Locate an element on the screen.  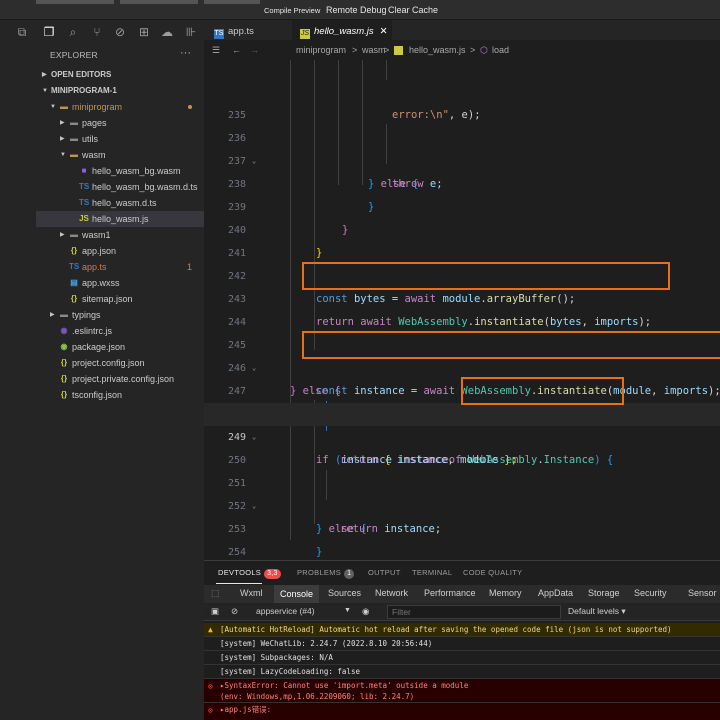
tab-terminal: TERMINAL is located at coordinates (432, 572).